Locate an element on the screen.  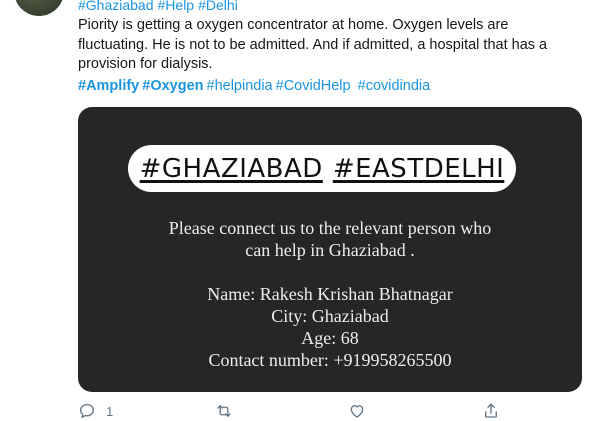
avatar is located at coordinates (39, 8).